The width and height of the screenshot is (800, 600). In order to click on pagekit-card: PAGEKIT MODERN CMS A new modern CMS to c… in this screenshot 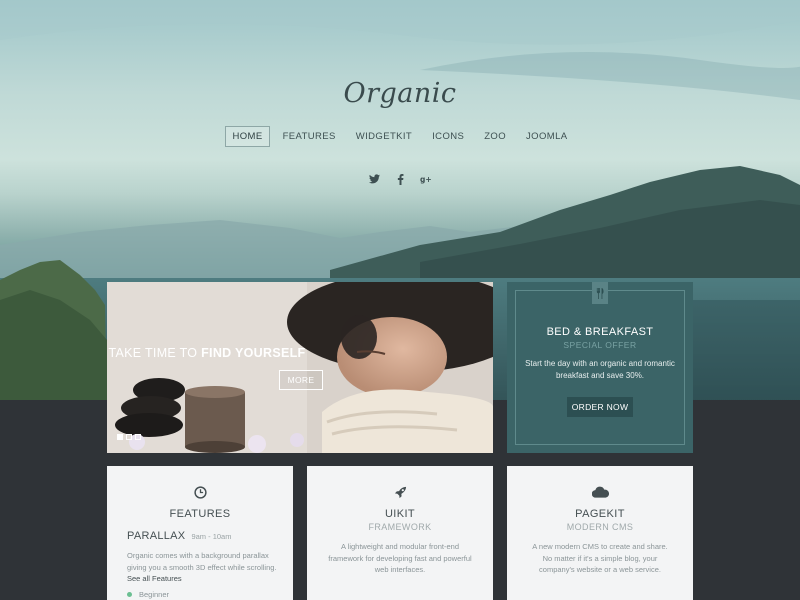, I will do `click(600, 533)`.